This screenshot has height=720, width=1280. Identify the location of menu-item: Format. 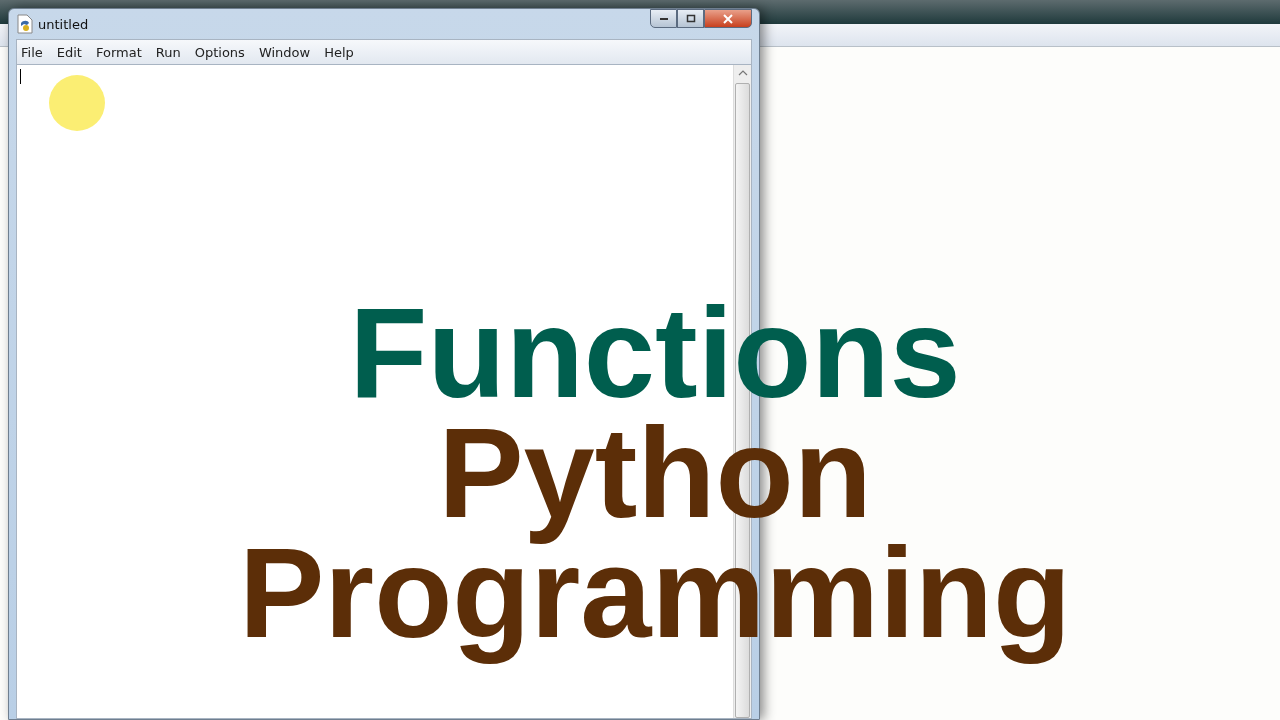
(118, 52).